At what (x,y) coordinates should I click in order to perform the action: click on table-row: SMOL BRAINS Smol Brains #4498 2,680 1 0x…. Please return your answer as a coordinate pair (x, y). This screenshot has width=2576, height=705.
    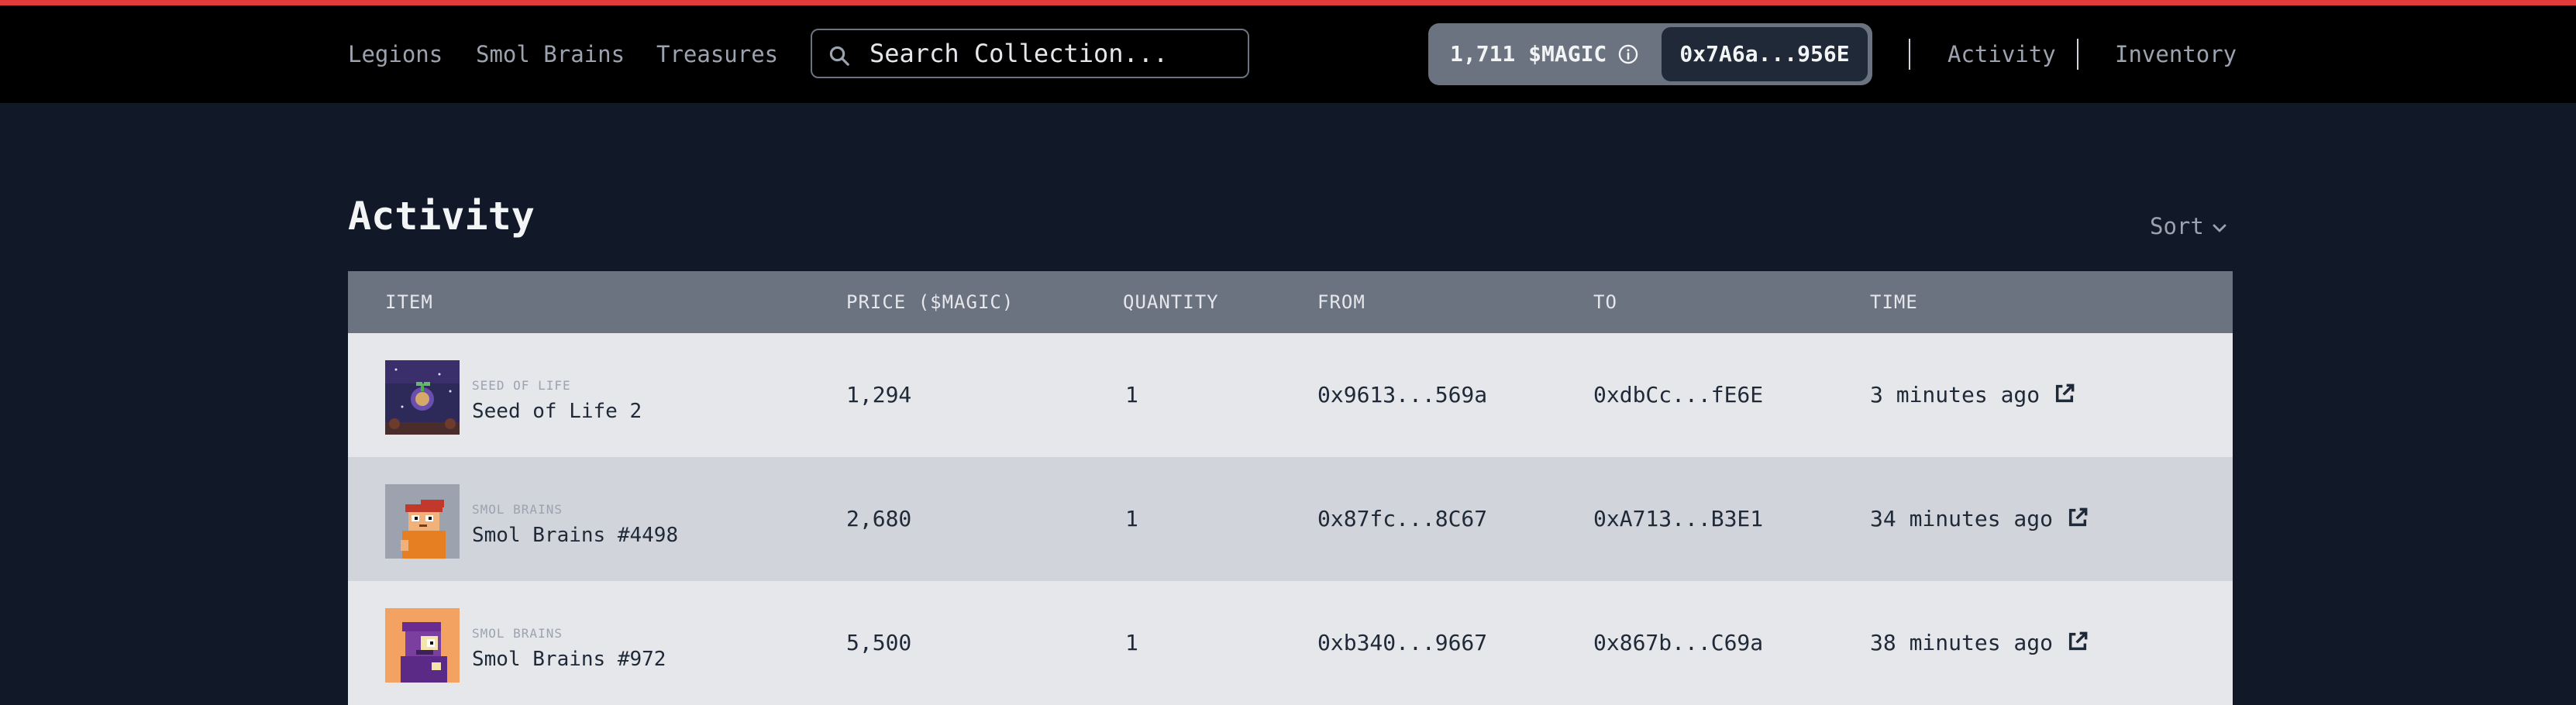
    Looking at the image, I should click on (1290, 519).